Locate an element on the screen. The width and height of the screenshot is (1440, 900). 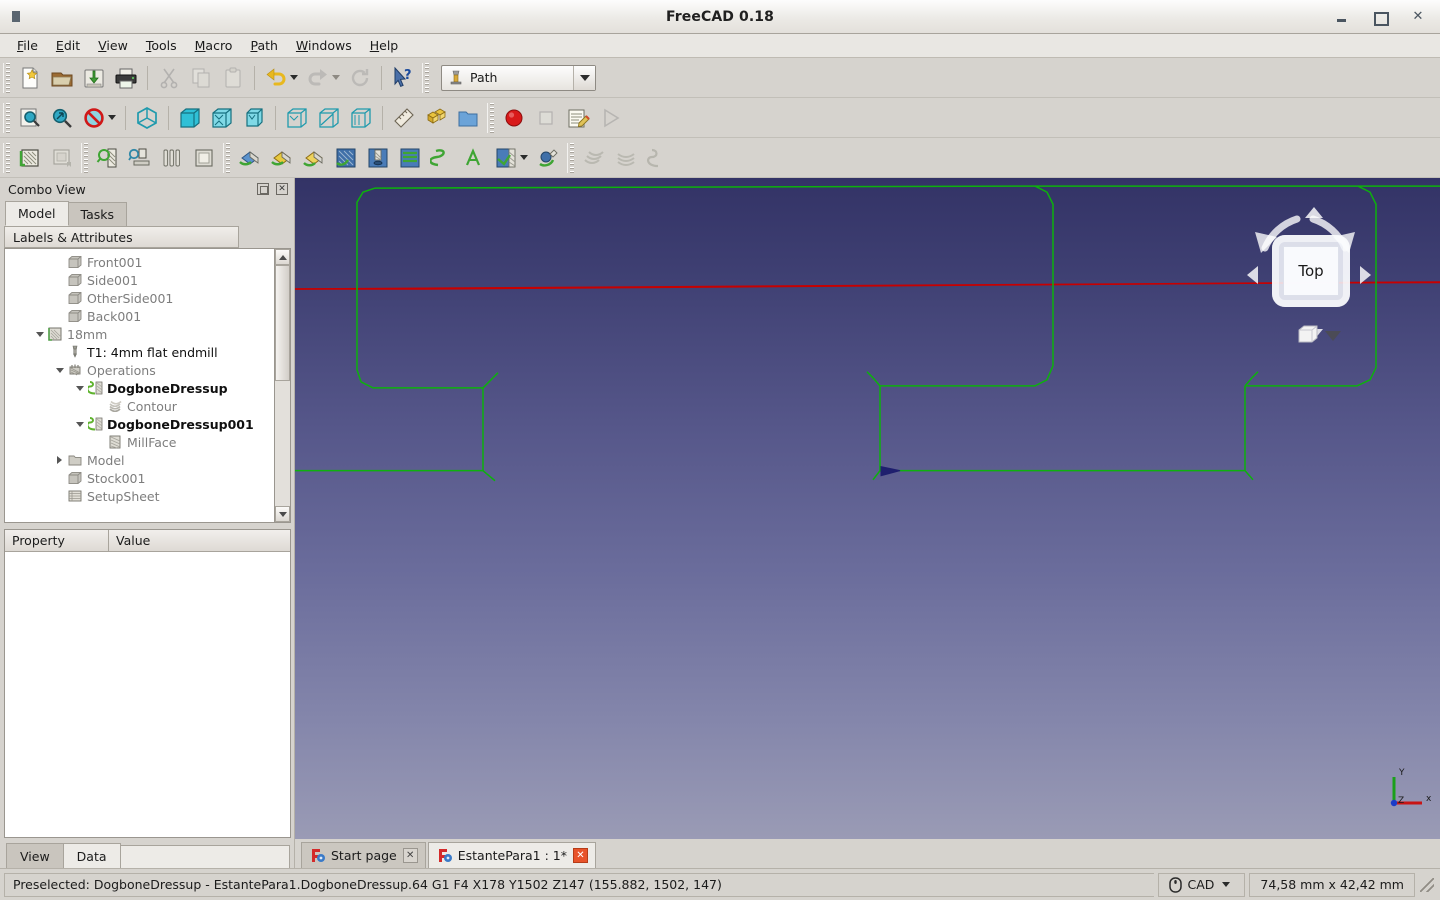
tree-item: DogboneDressup is located at coordinates (139, 388).